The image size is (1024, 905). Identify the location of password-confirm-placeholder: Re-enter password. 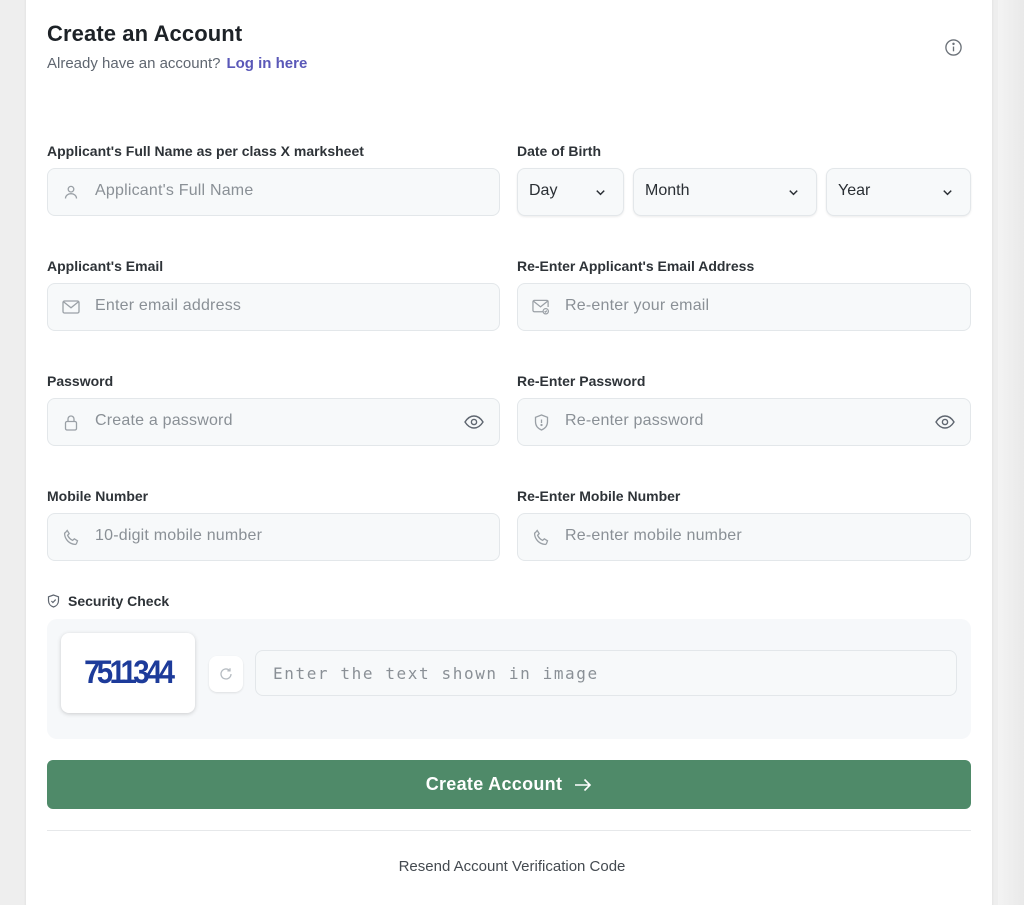
(634, 420).